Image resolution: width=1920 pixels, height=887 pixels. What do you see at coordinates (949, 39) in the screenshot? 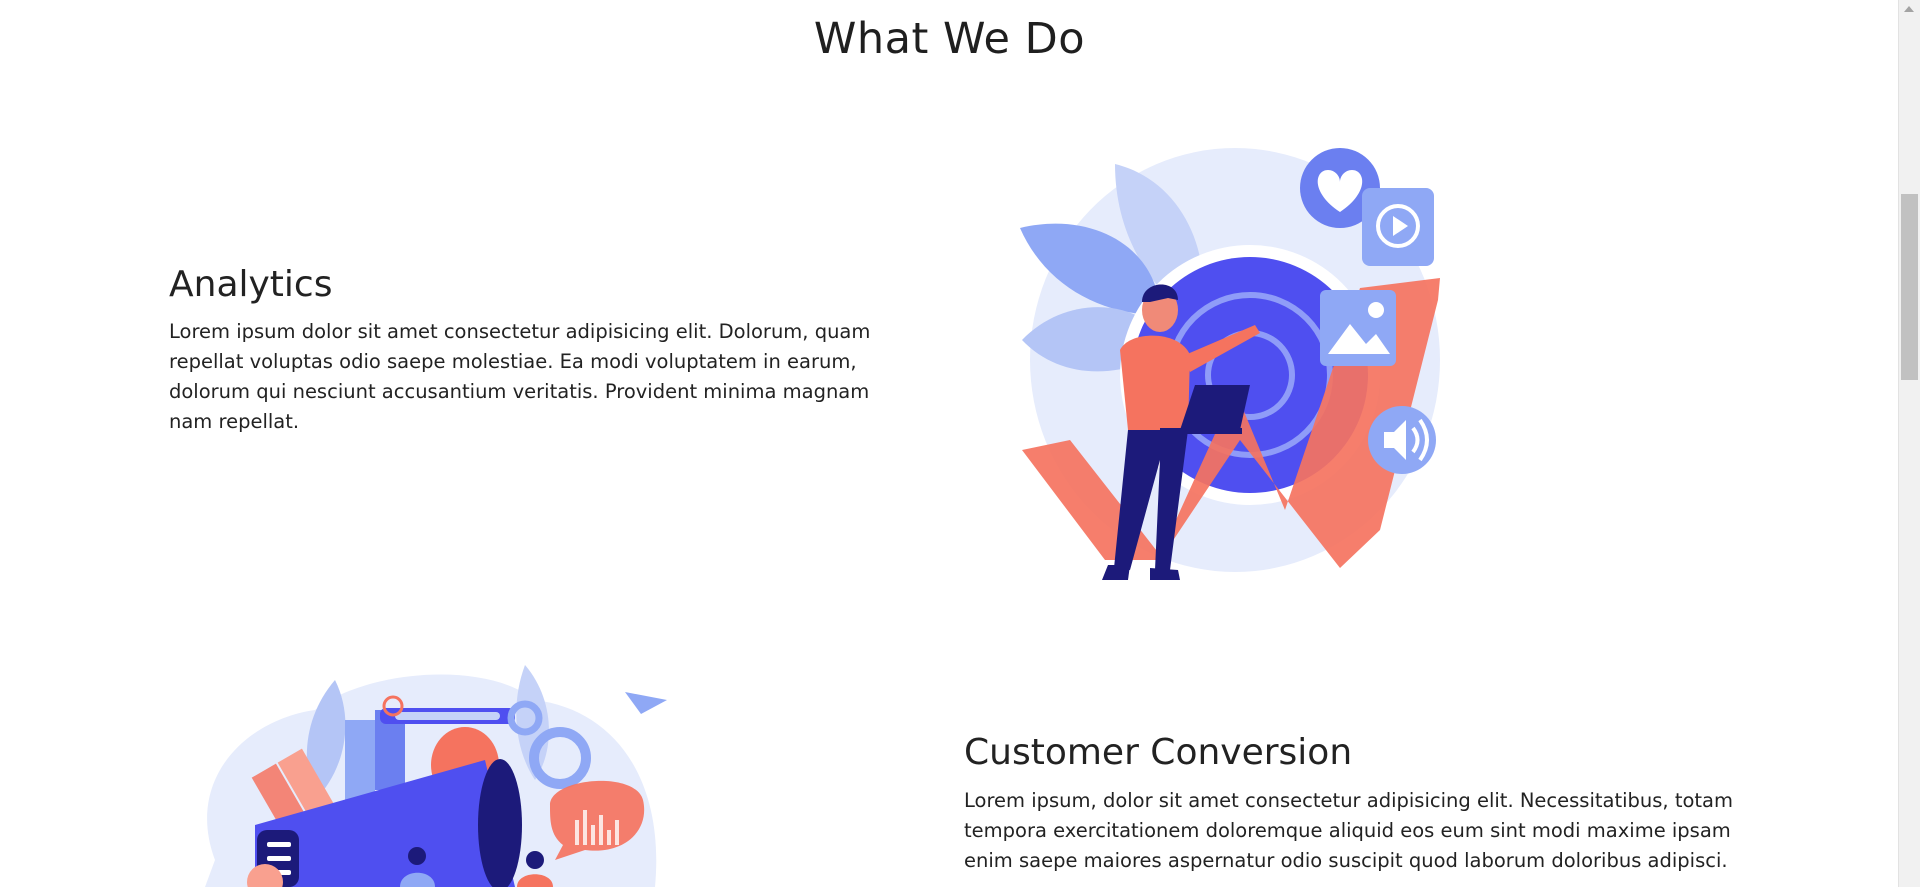
I see `section-title: What We Do` at bounding box center [949, 39].